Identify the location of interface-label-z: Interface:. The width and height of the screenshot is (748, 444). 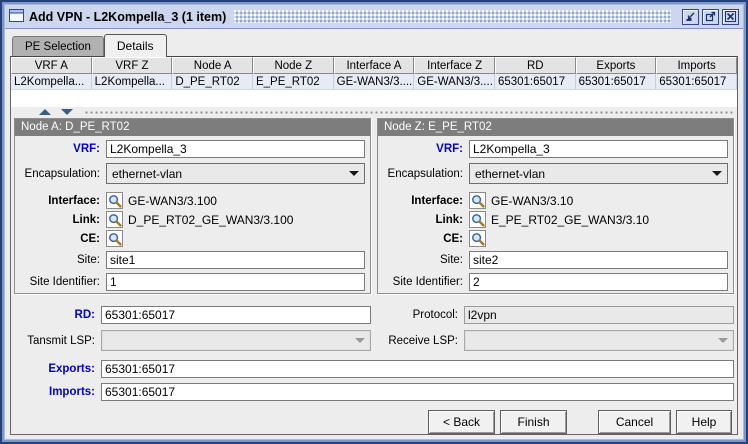
(437, 200).